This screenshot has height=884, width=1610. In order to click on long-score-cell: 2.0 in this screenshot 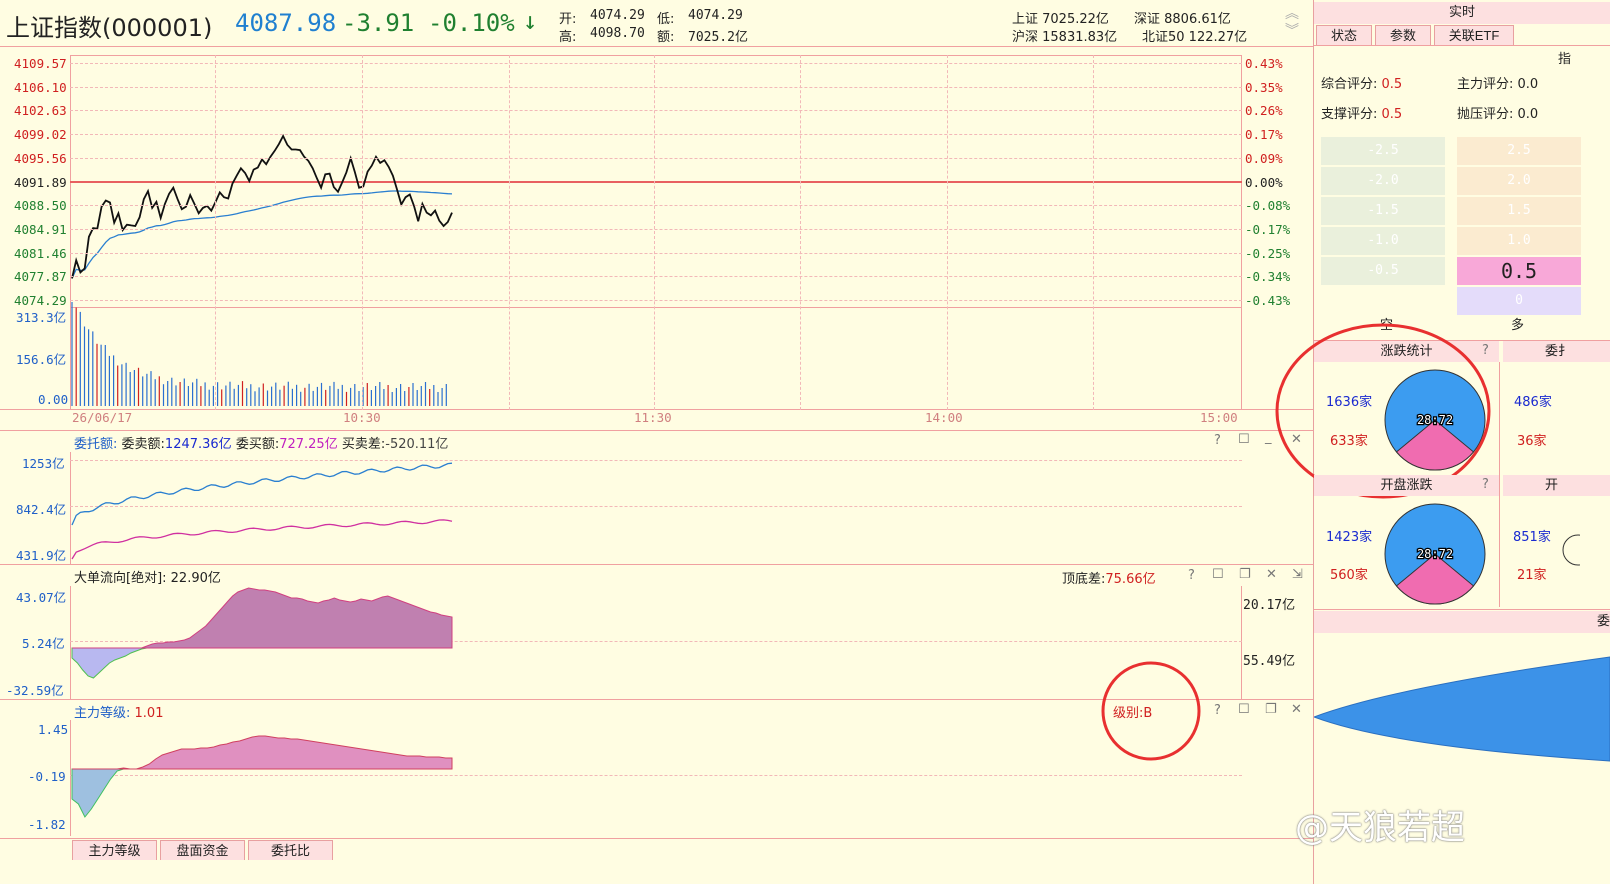, I will do `click(1519, 181)`.